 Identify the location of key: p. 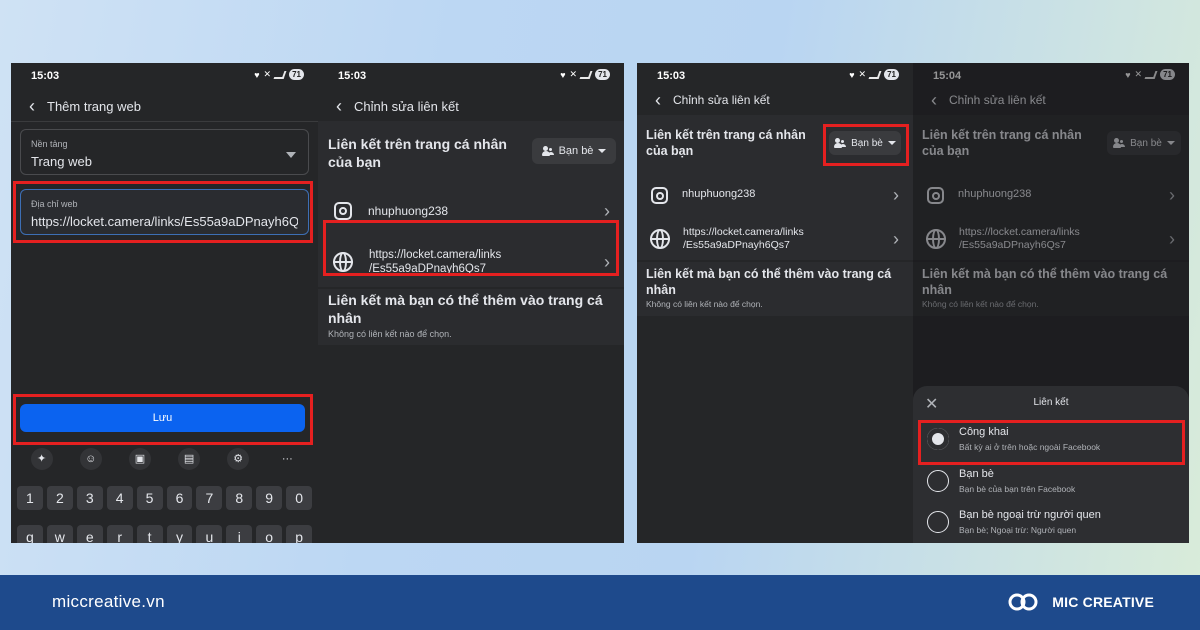
(299, 534).